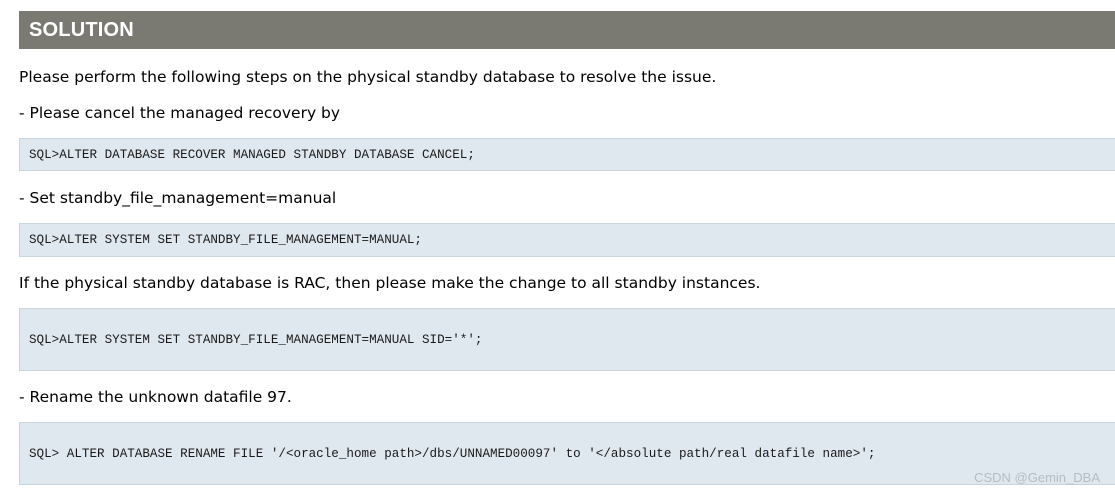  Describe the element at coordinates (81, 29) in the screenshot. I see `section-title: SOLUTION` at that location.